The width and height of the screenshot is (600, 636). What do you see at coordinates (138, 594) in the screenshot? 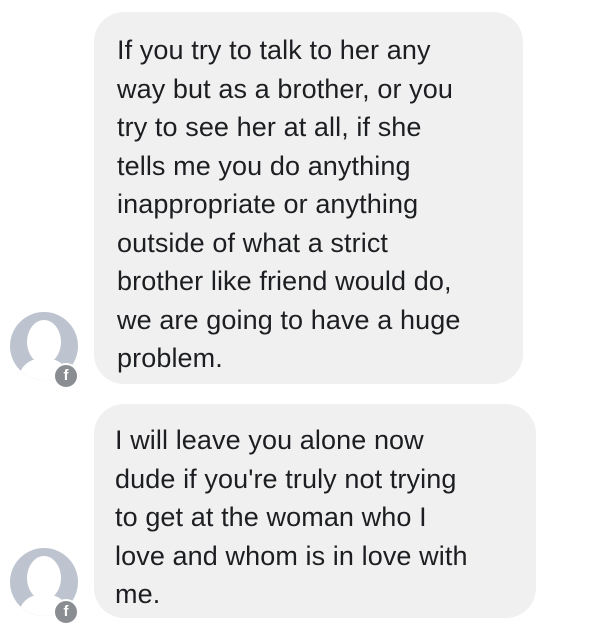
I see `message-text-line: me.` at bounding box center [138, 594].